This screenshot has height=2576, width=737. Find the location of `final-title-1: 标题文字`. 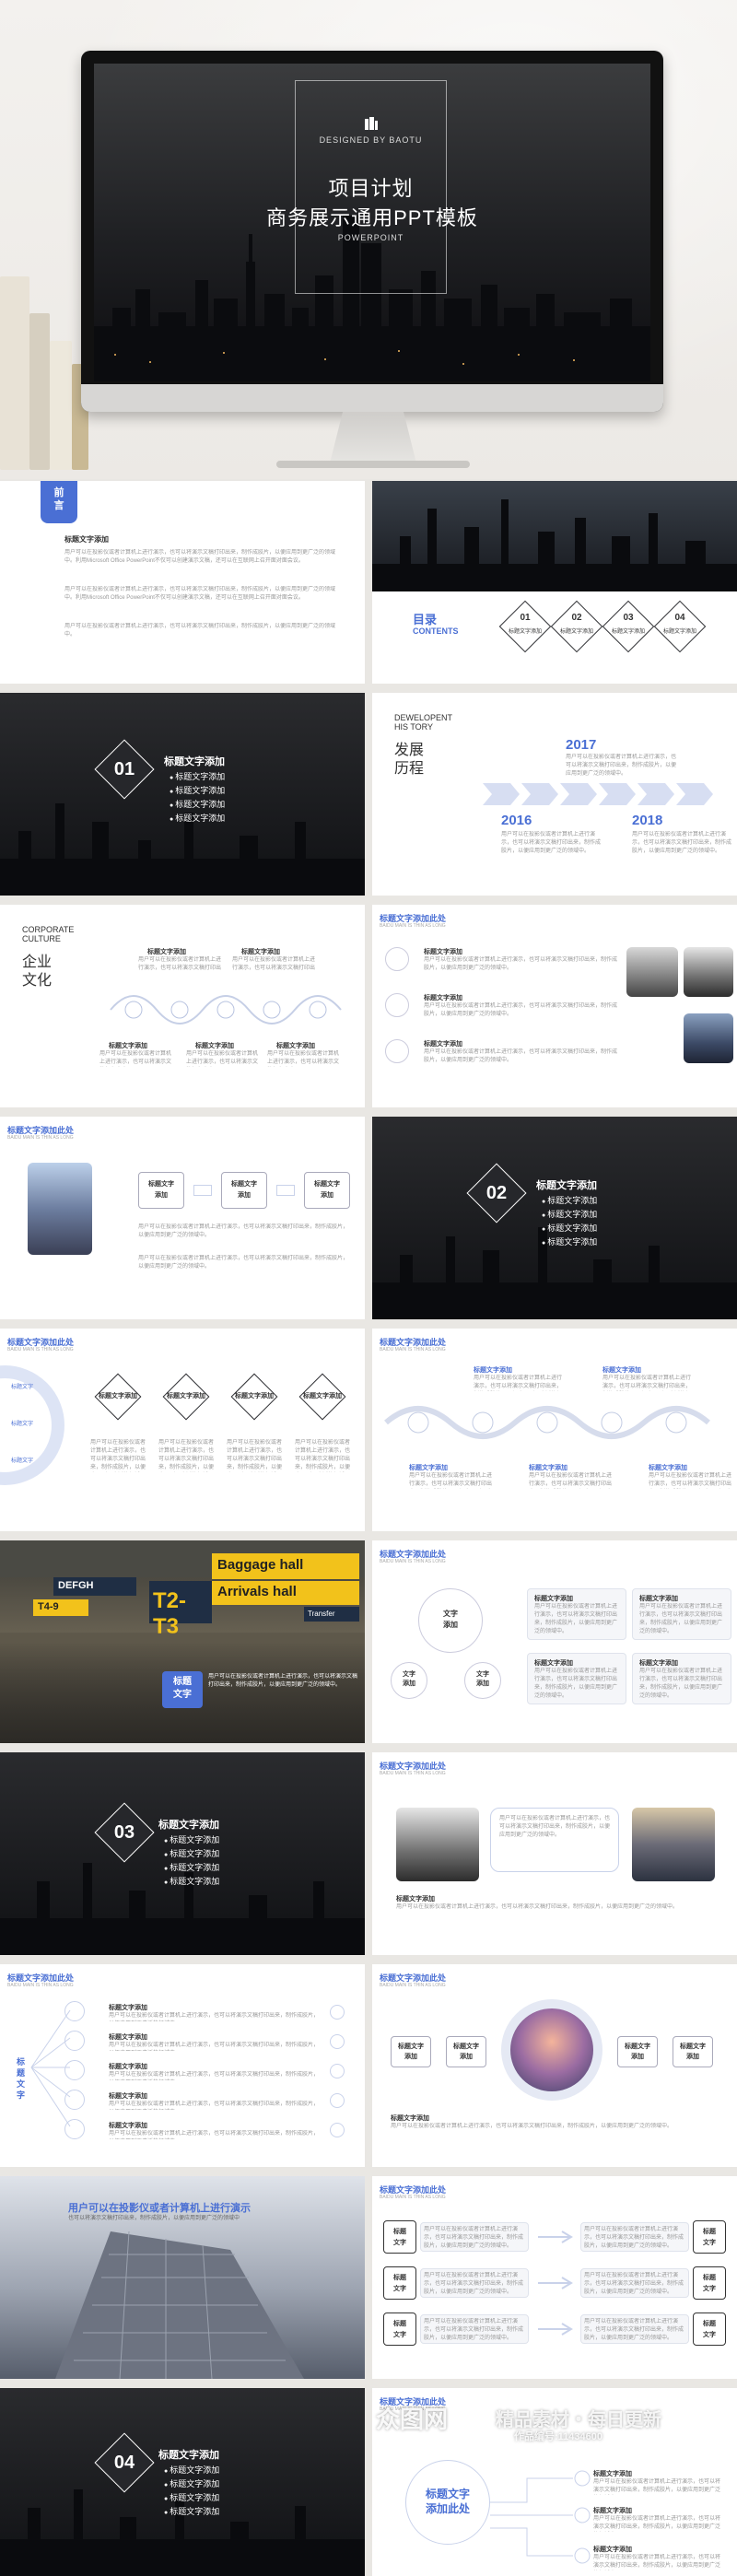

final-title-1: 标题文字 is located at coordinates (447, 2494).